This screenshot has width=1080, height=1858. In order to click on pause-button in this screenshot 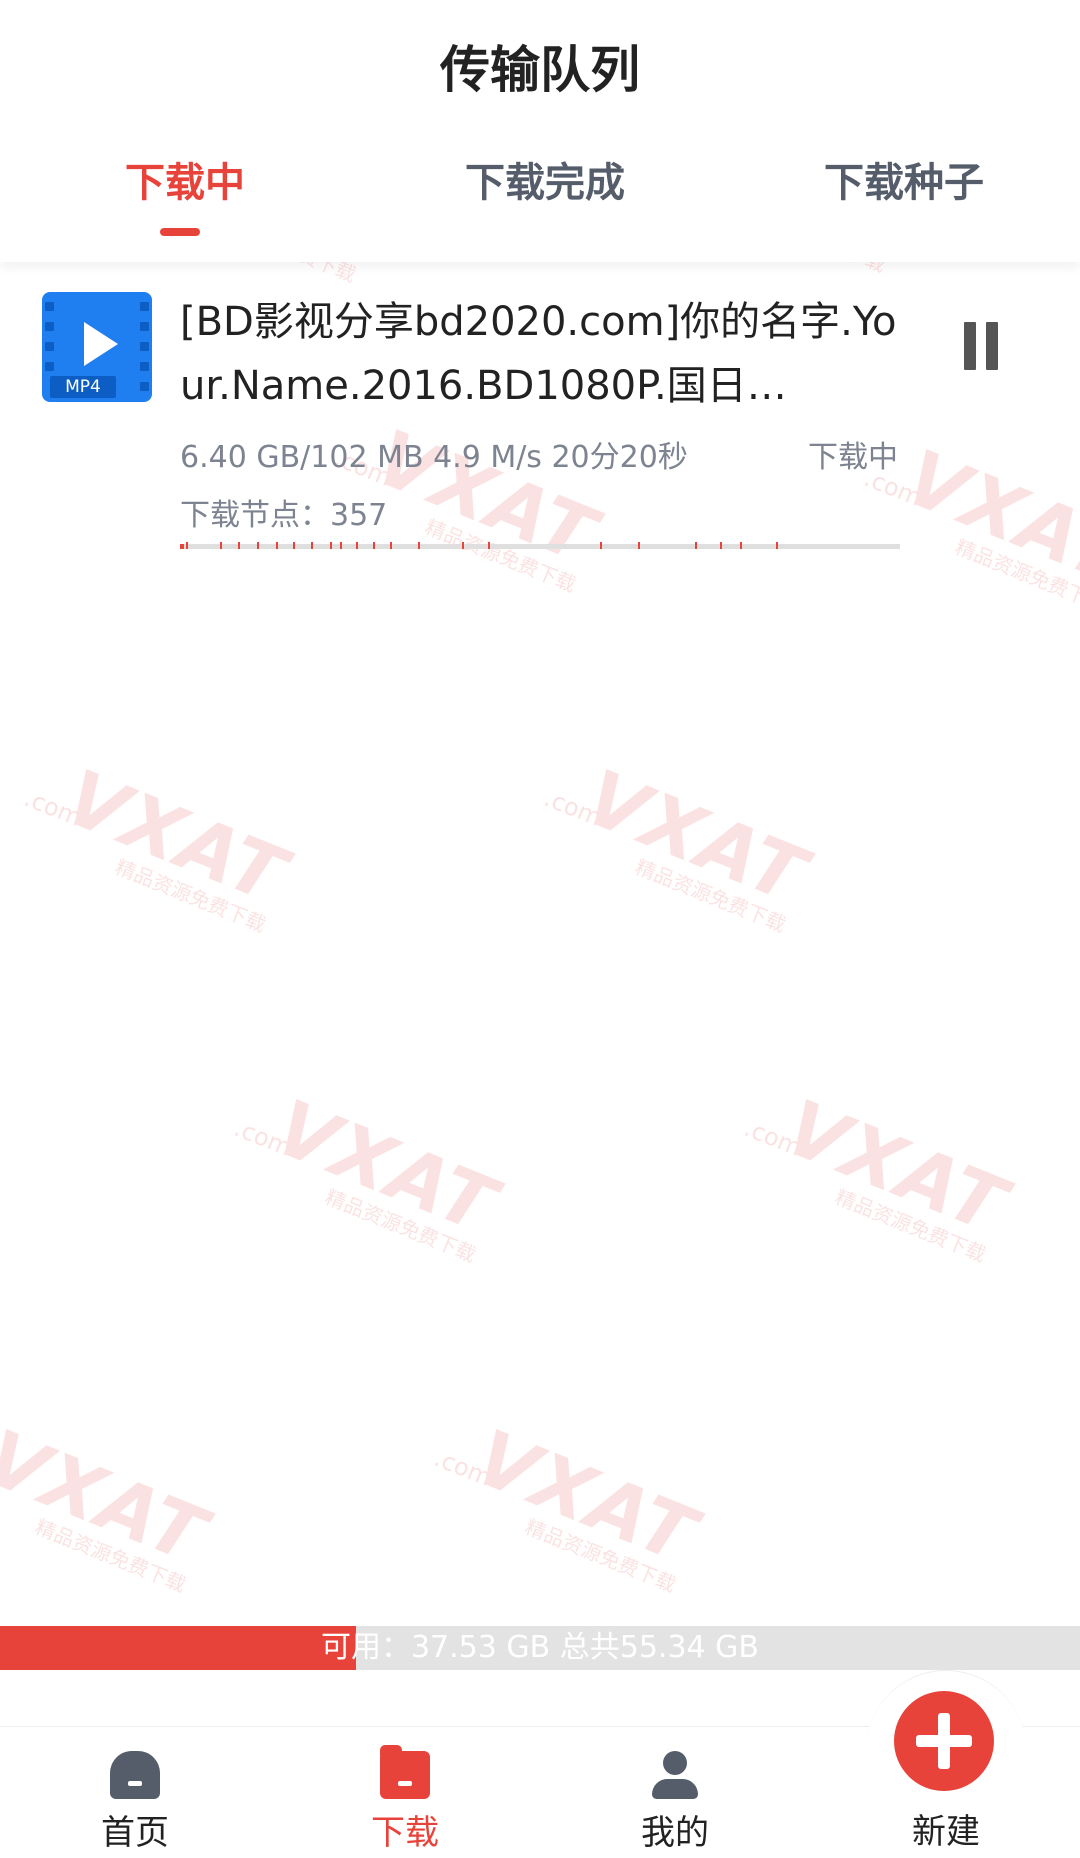, I will do `click(982, 347)`.